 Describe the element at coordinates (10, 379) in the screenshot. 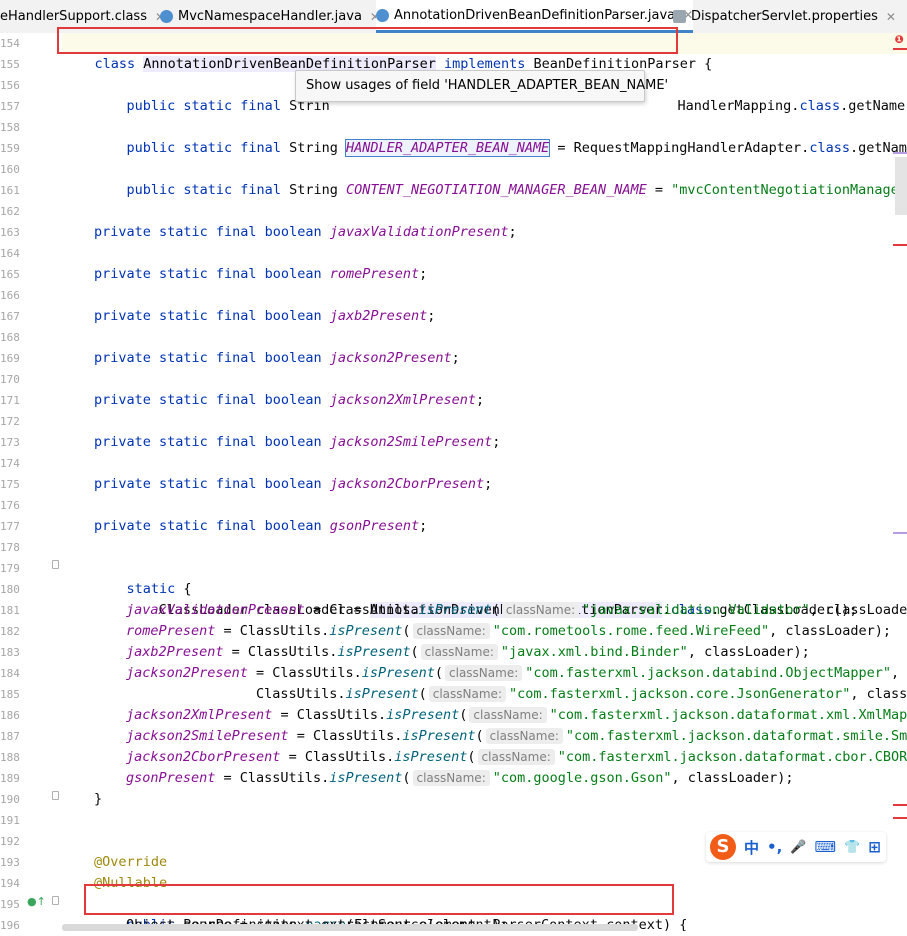

I see `line-number: 170` at that location.